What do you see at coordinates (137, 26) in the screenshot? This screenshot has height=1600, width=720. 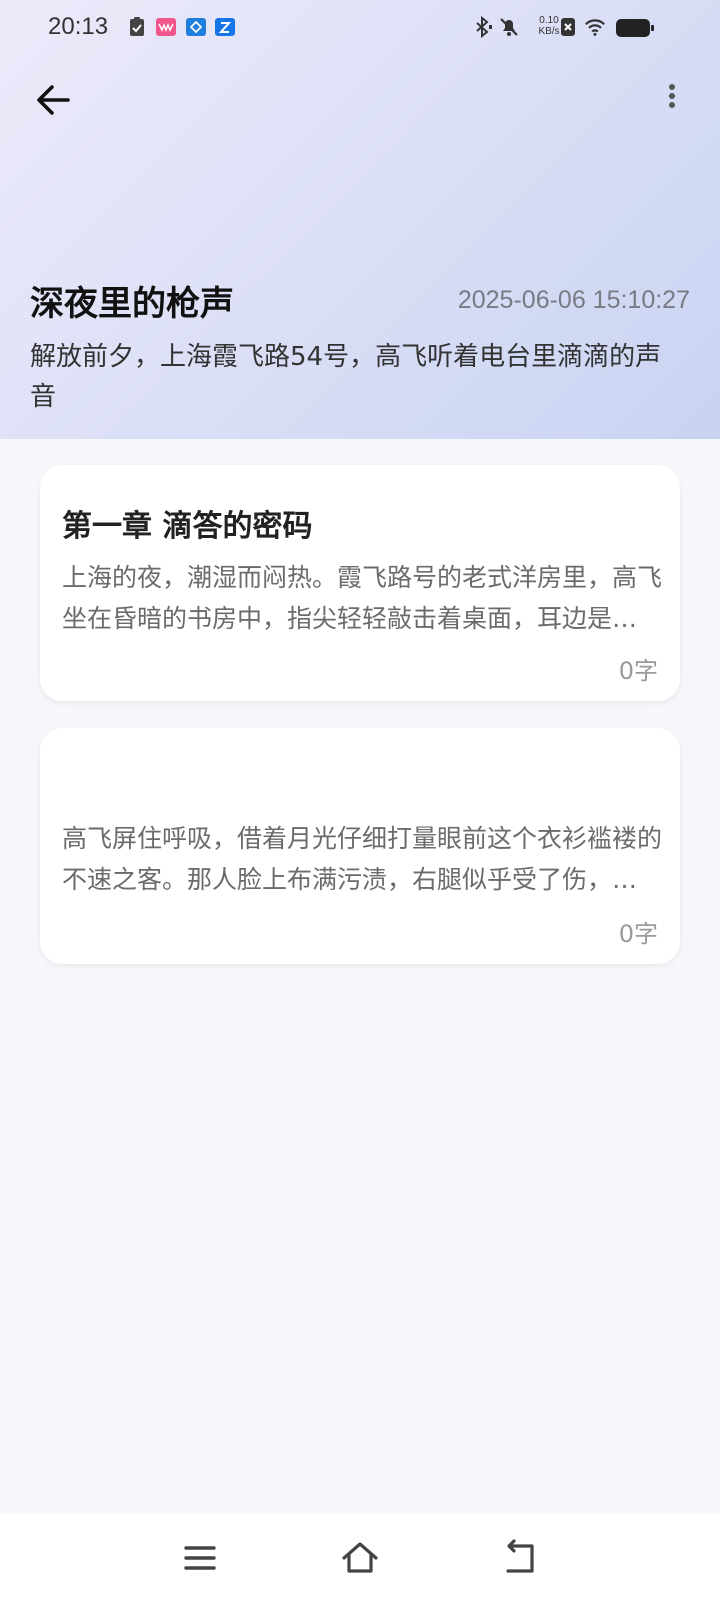 I see `checkmark-clipboard-icon` at bounding box center [137, 26].